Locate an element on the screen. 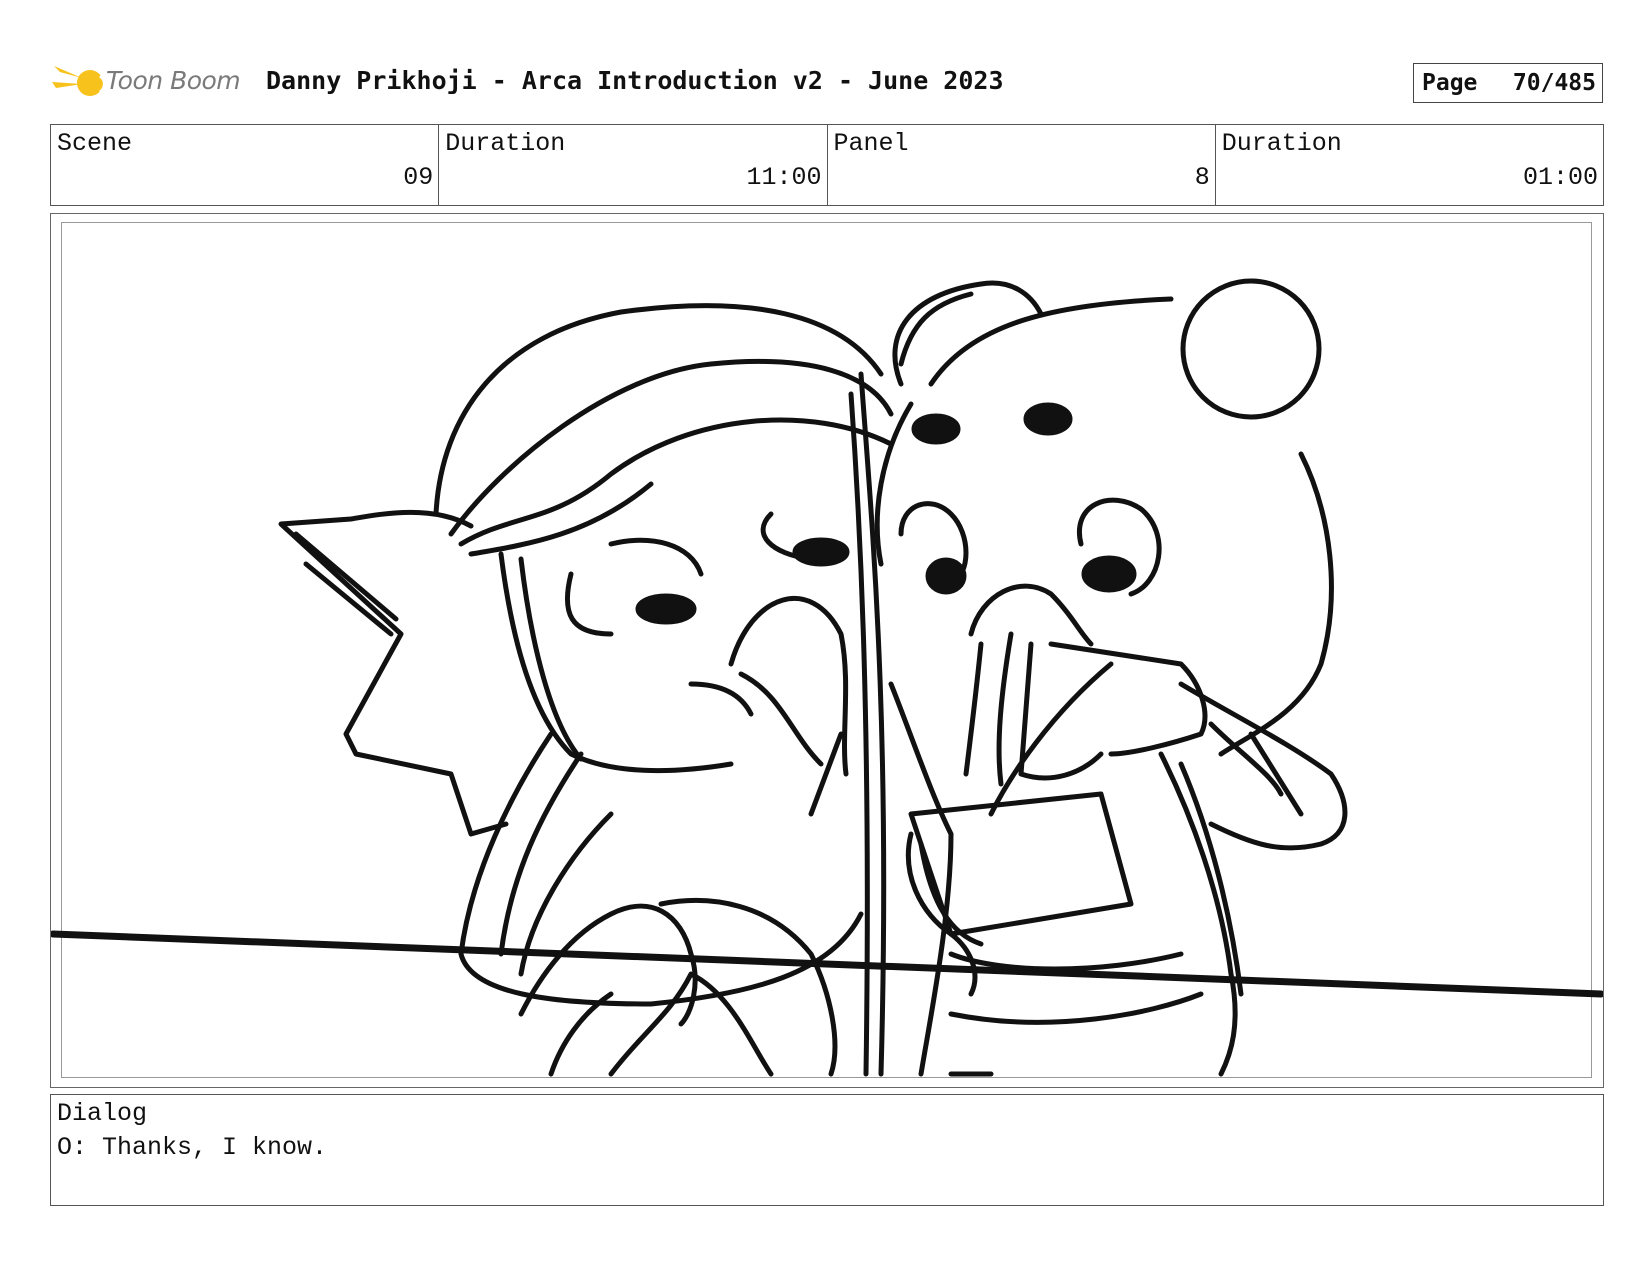 The height and width of the screenshot is (1275, 1650). panel-cell: Panel 8 is located at coordinates (1022, 165).